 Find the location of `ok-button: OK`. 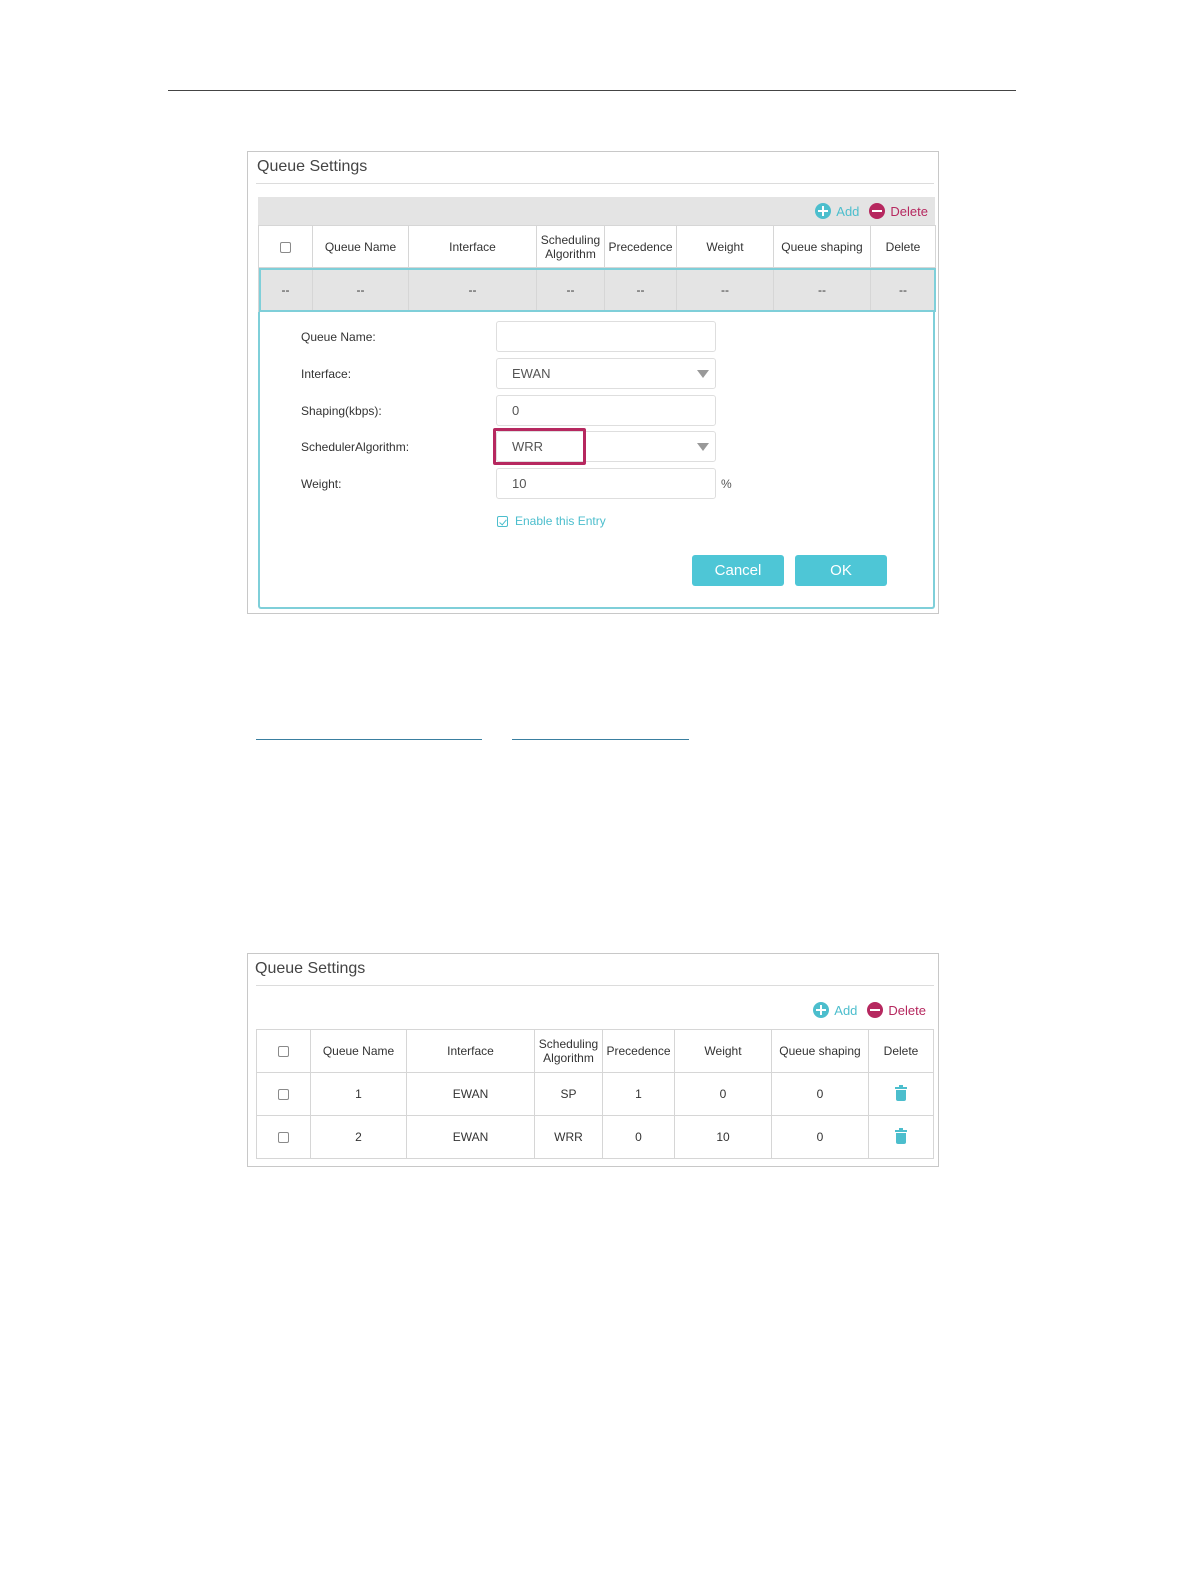

ok-button: OK is located at coordinates (841, 570).